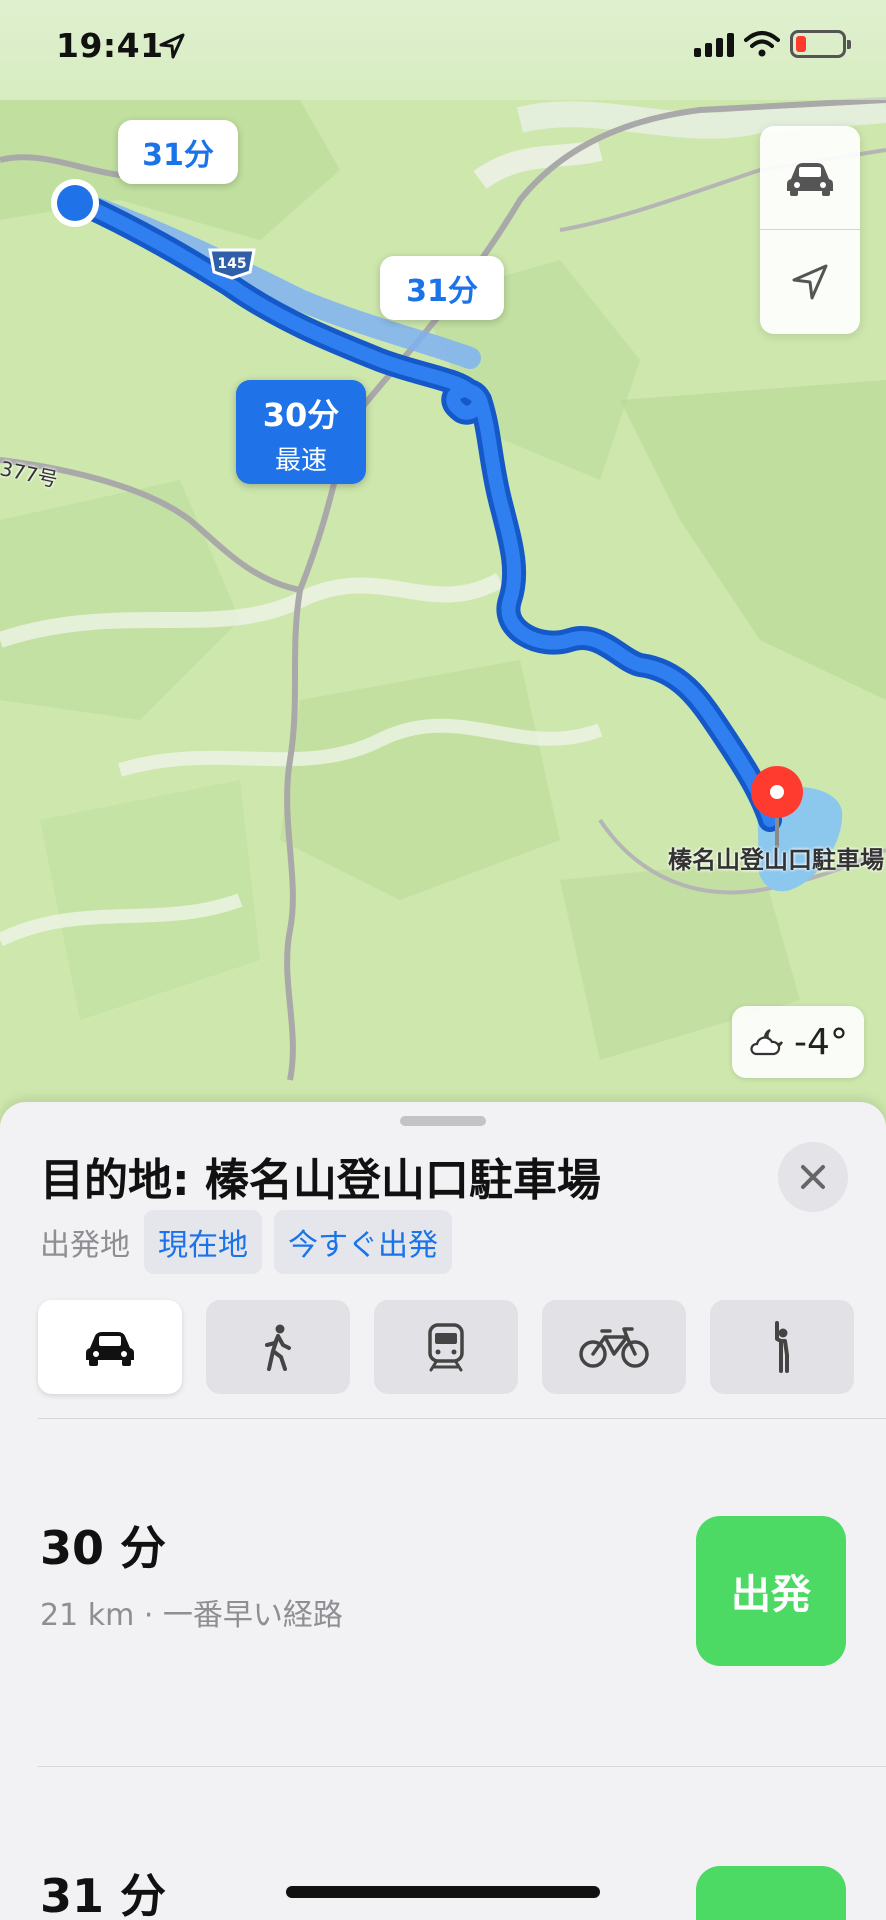  Describe the element at coordinates (771, 1591) in the screenshot. I see `go-button-route-1: 出発` at that location.